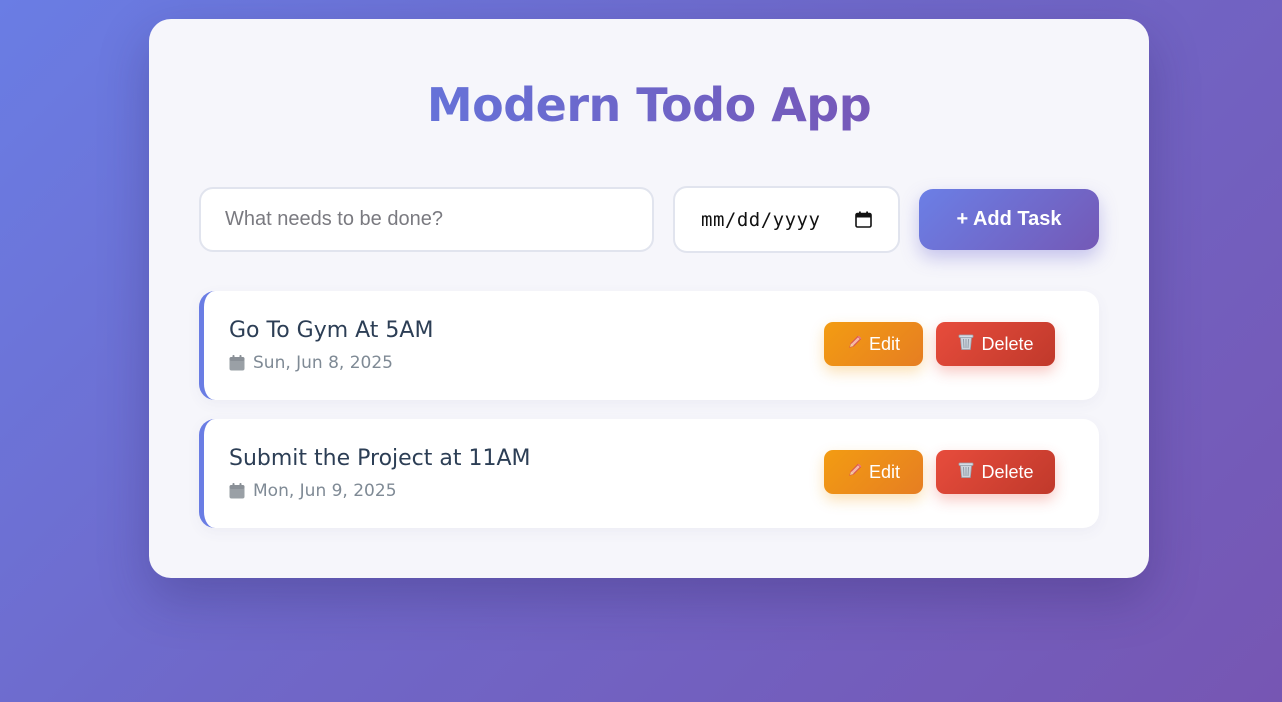  I want to click on task-title: Go To Gym At 5AM, so click(331, 330).